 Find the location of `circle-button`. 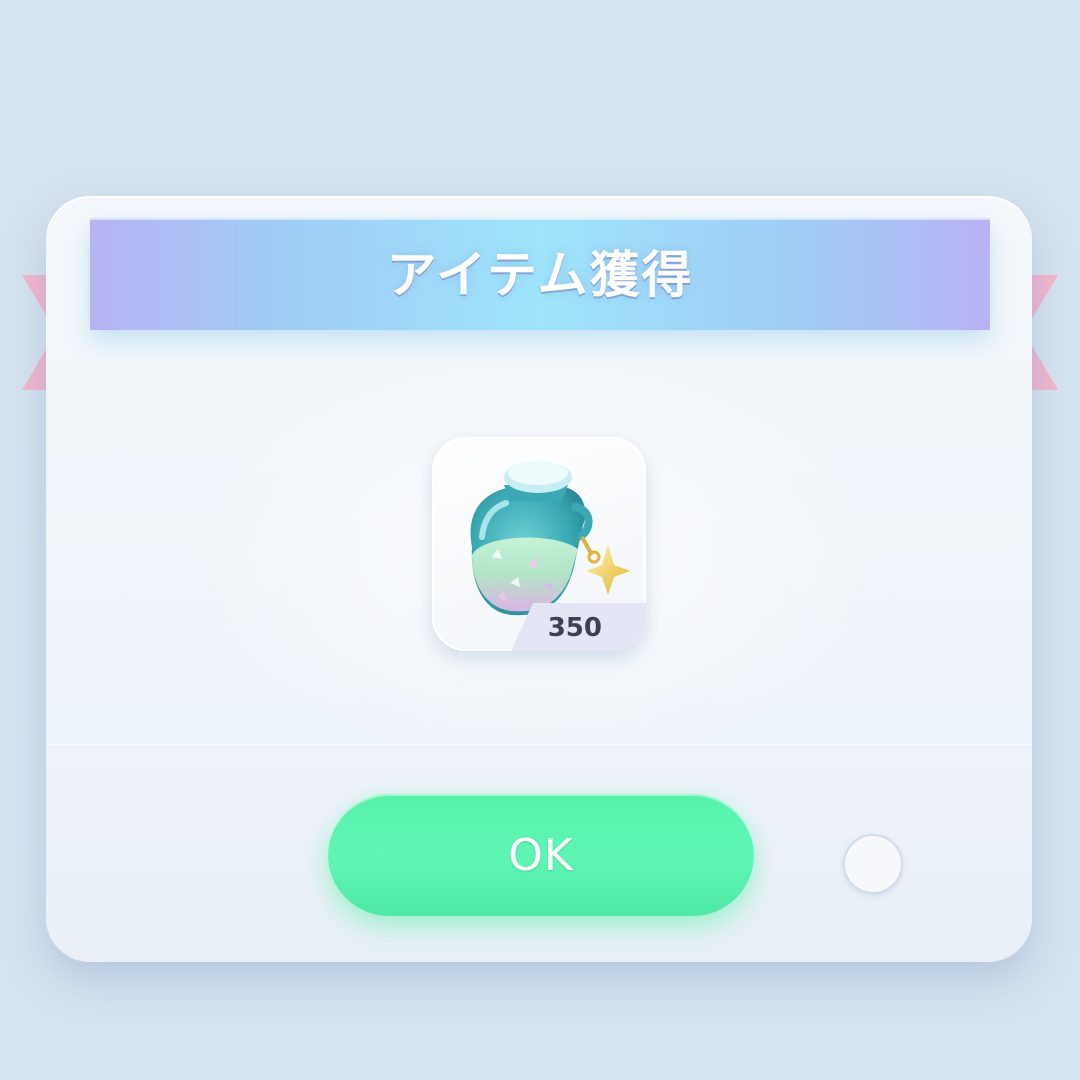

circle-button is located at coordinates (873, 864).